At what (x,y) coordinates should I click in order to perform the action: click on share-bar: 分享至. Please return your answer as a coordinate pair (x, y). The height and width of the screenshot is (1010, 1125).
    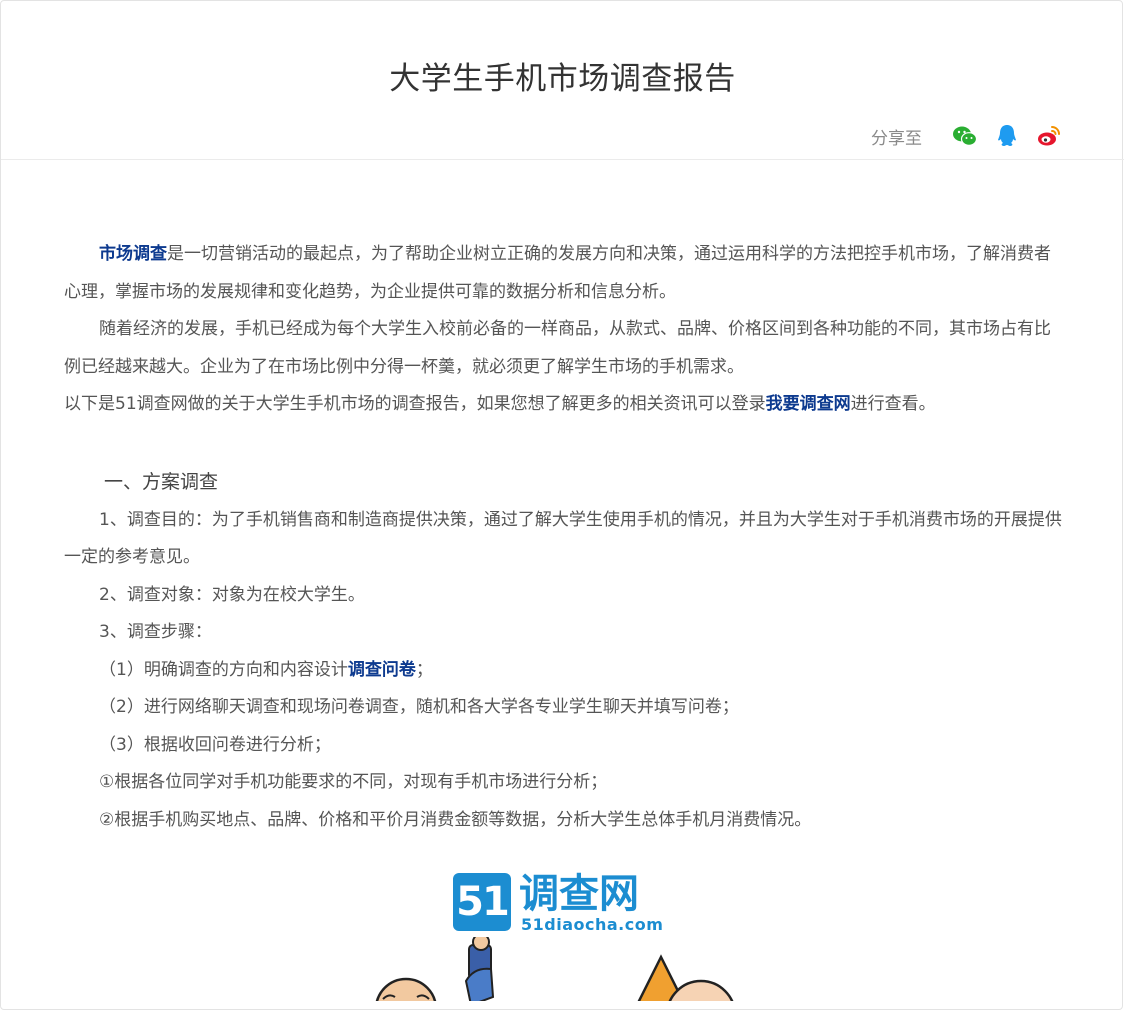
    Looking at the image, I should click on (966, 136).